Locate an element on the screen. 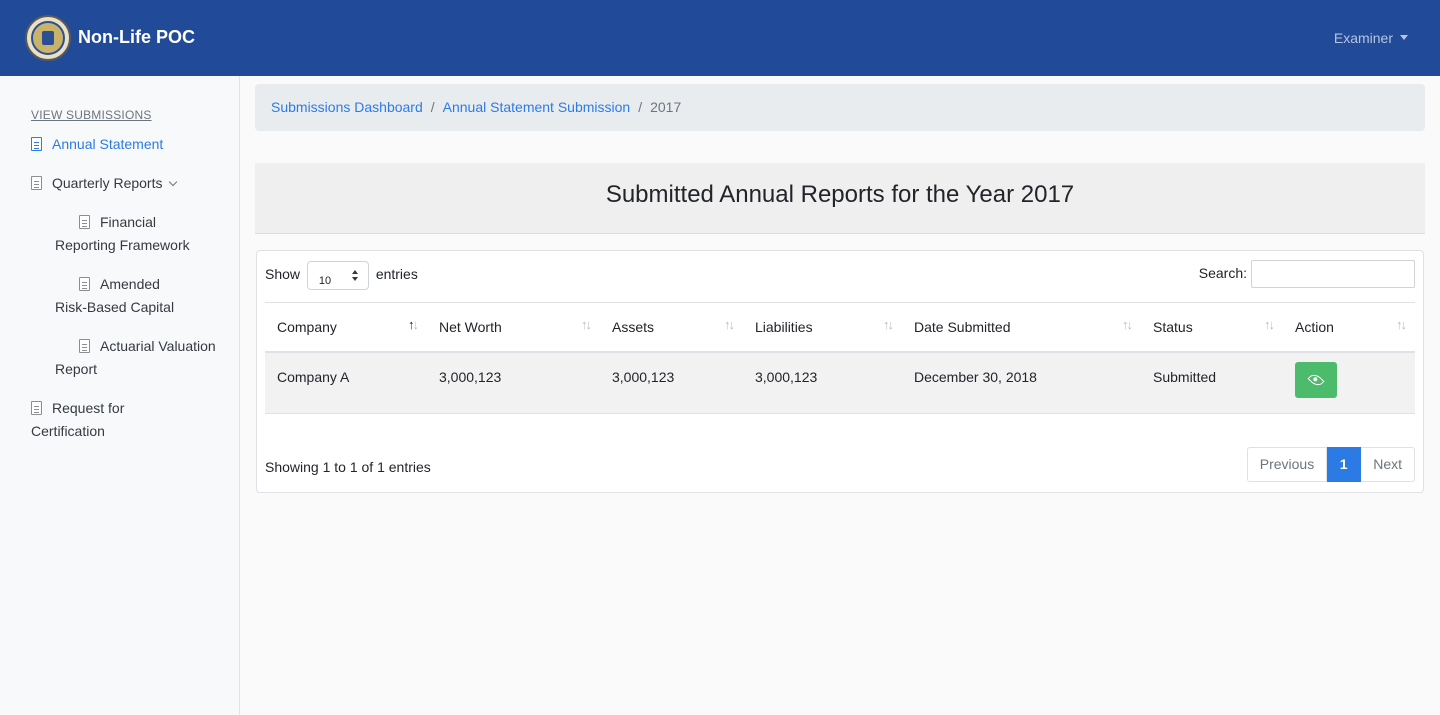 The image size is (1440, 715). breadcrumb-current: 2017 is located at coordinates (666, 107).